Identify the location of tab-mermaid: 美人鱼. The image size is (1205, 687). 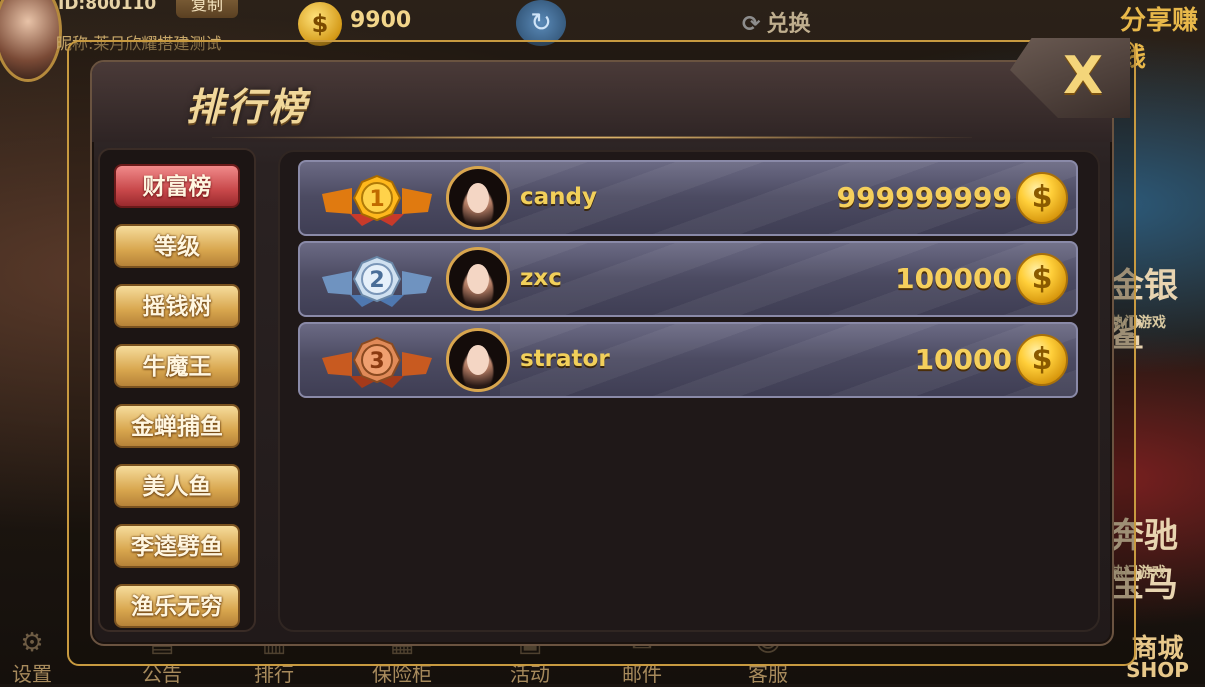
(177, 486).